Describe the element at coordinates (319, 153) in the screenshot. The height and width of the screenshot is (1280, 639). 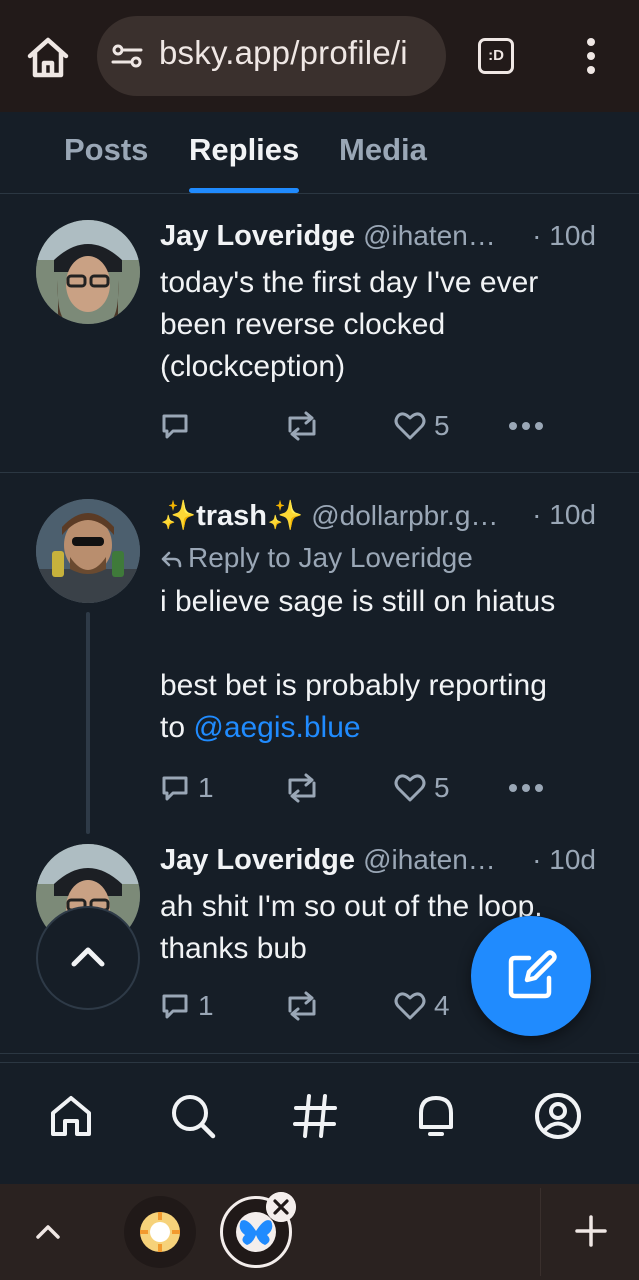
I see `profile-tabs: Posts Replies Media` at that location.